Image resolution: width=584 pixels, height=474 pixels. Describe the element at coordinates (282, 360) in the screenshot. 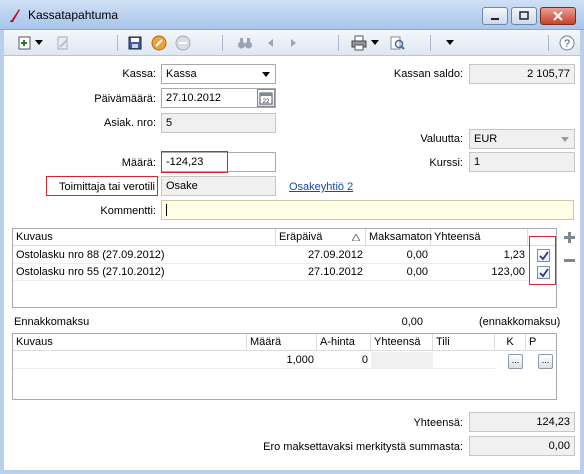

I see `table-cell: 1,000` at that location.